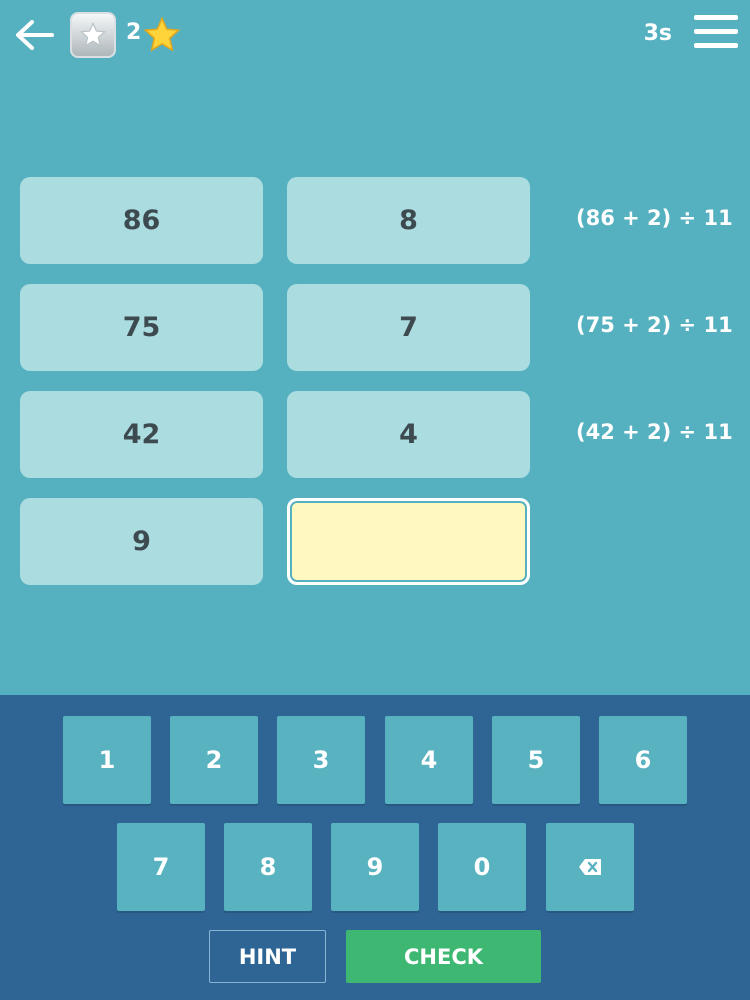  I want to click on key-0: 0, so click(482, 867).